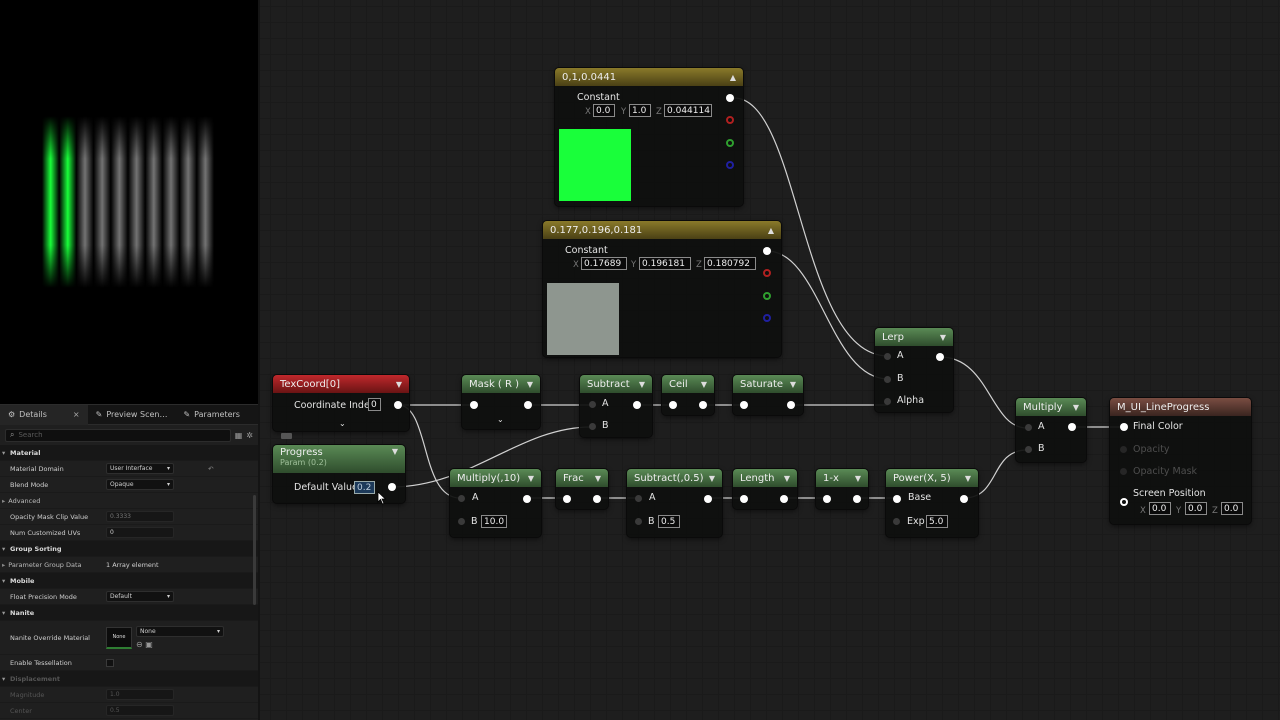 This screenshot has height=720, width=1280. What do you see at coordinates (768, 395) in the screenshot?
I see `saturate-node: Saturate ▼` at bounding box center [768, 395].